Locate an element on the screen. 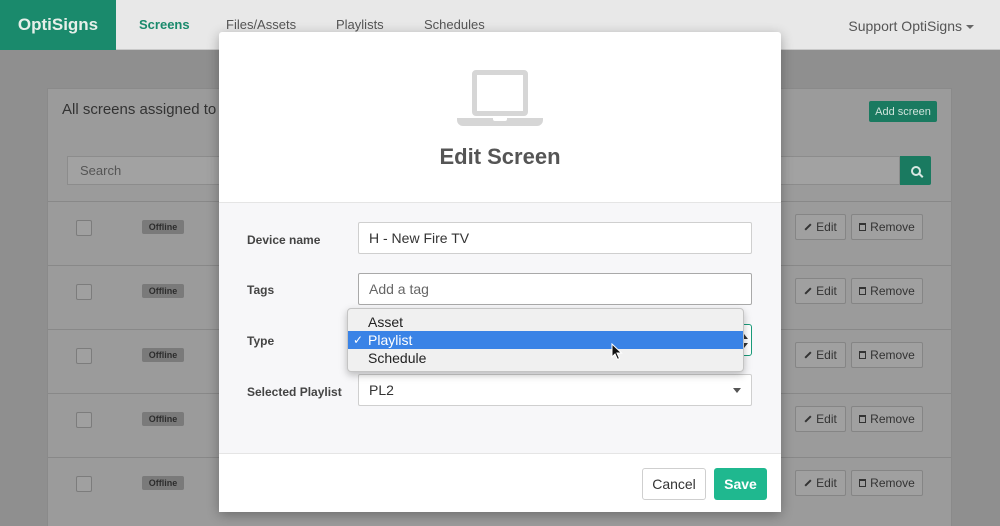 The height and width of the screenshot is (526, 1000). type-option-schedule: Schedule is located at coordinates (545, 358).